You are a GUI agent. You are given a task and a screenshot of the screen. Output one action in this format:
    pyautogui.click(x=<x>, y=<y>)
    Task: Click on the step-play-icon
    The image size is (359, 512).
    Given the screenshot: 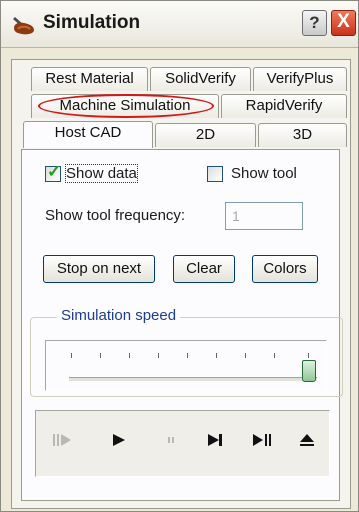 What is the action you would take?
    pyautogui.click(x=62, y=440)
    